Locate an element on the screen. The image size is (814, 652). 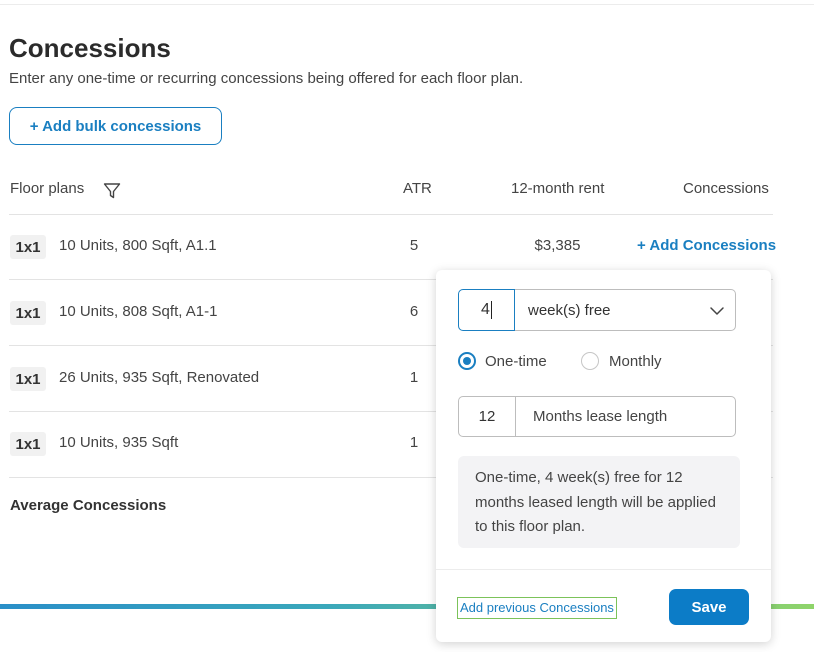
one-time-radio is located at coordinates (467, 361).